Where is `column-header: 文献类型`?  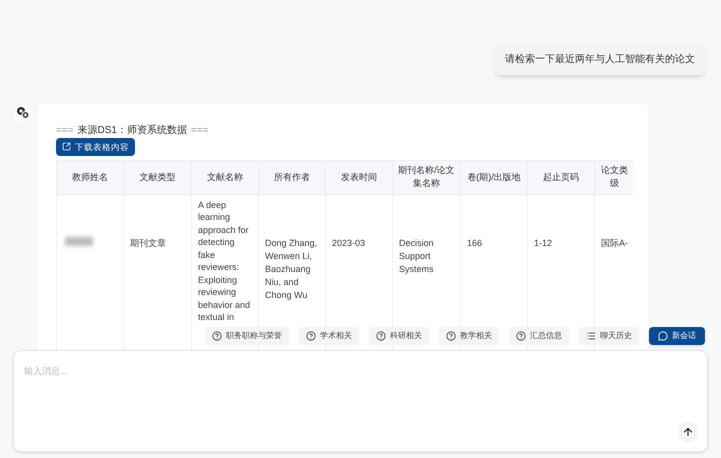
column-header: 文献类型 is located at coordinates (158, 177).